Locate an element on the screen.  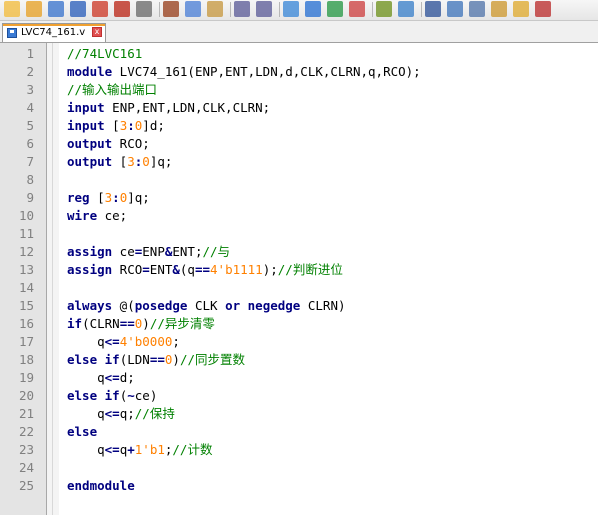
code-line: 4 input ENP,ENT,LDN,CLK,CLRN; is located at coordinates (299, 108).